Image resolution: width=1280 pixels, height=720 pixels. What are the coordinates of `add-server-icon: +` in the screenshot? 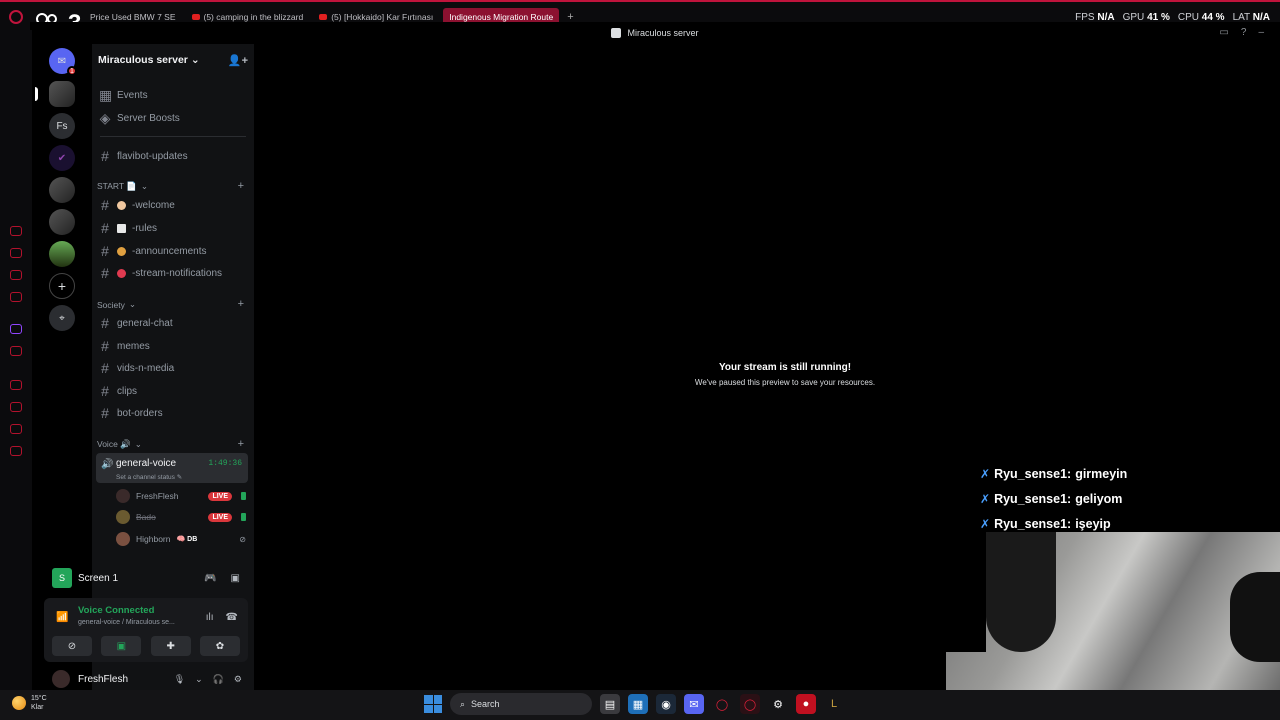 It's located at (62, 286).